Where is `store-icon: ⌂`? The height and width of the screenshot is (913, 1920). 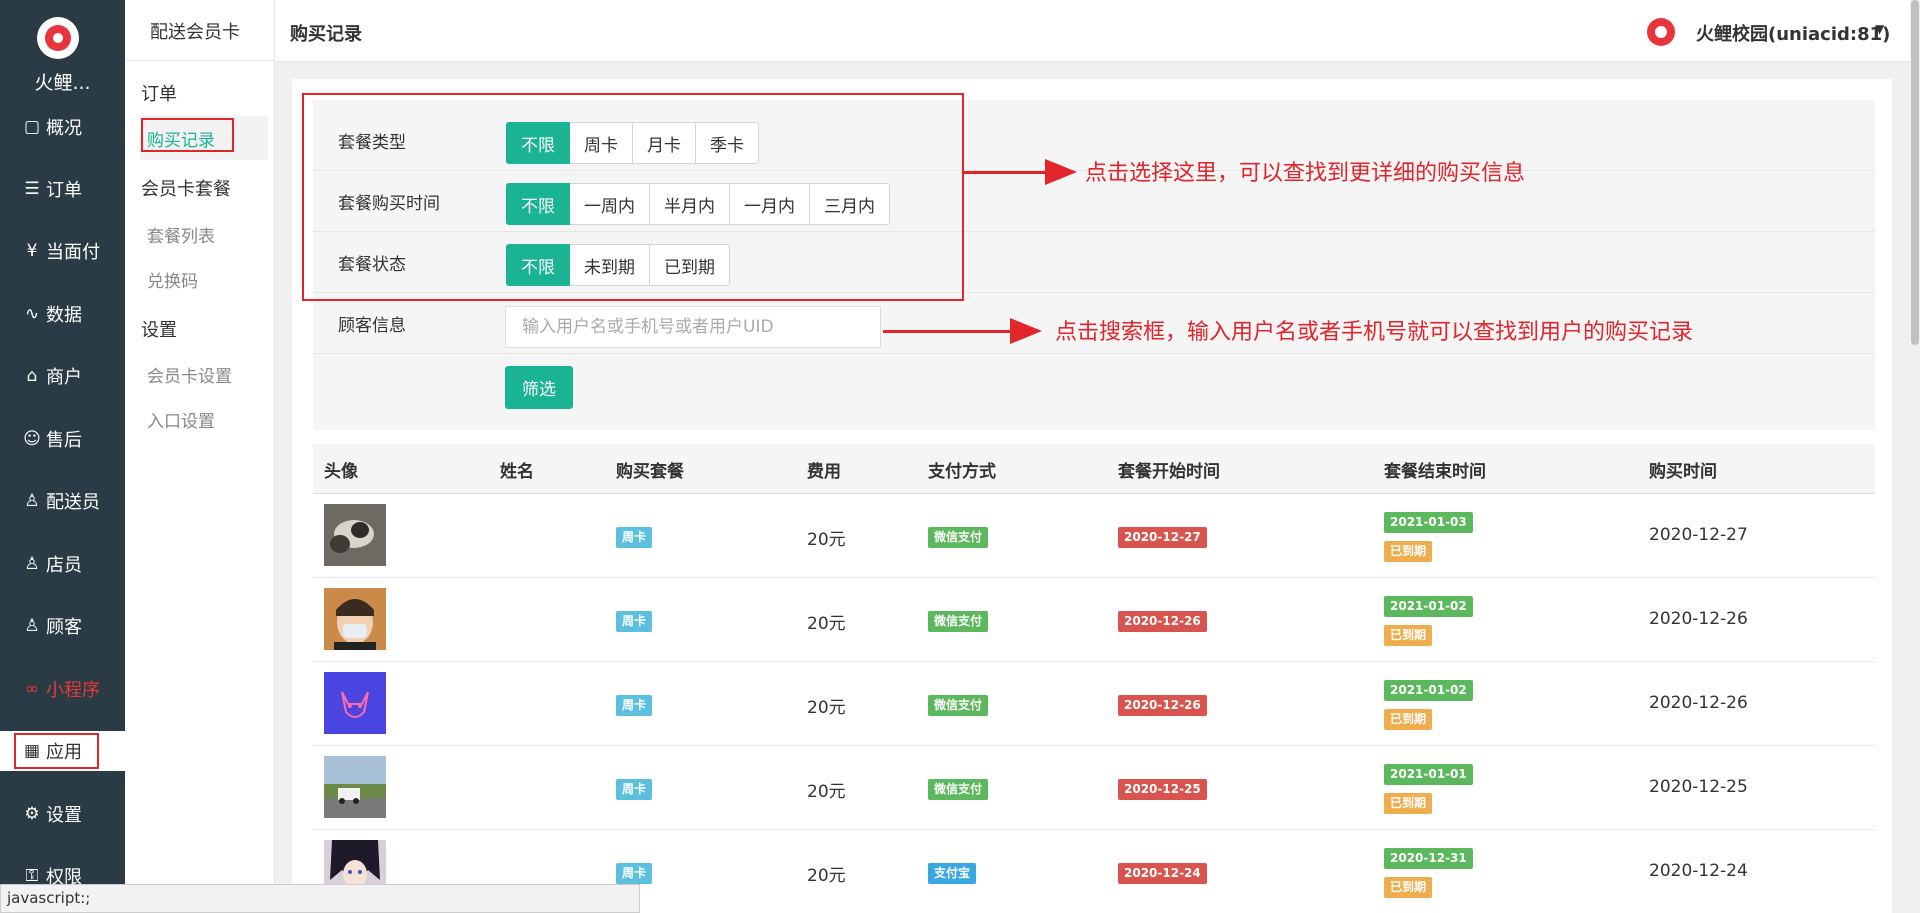 store-icon: ⌂ is located at coordinates (32, 376).